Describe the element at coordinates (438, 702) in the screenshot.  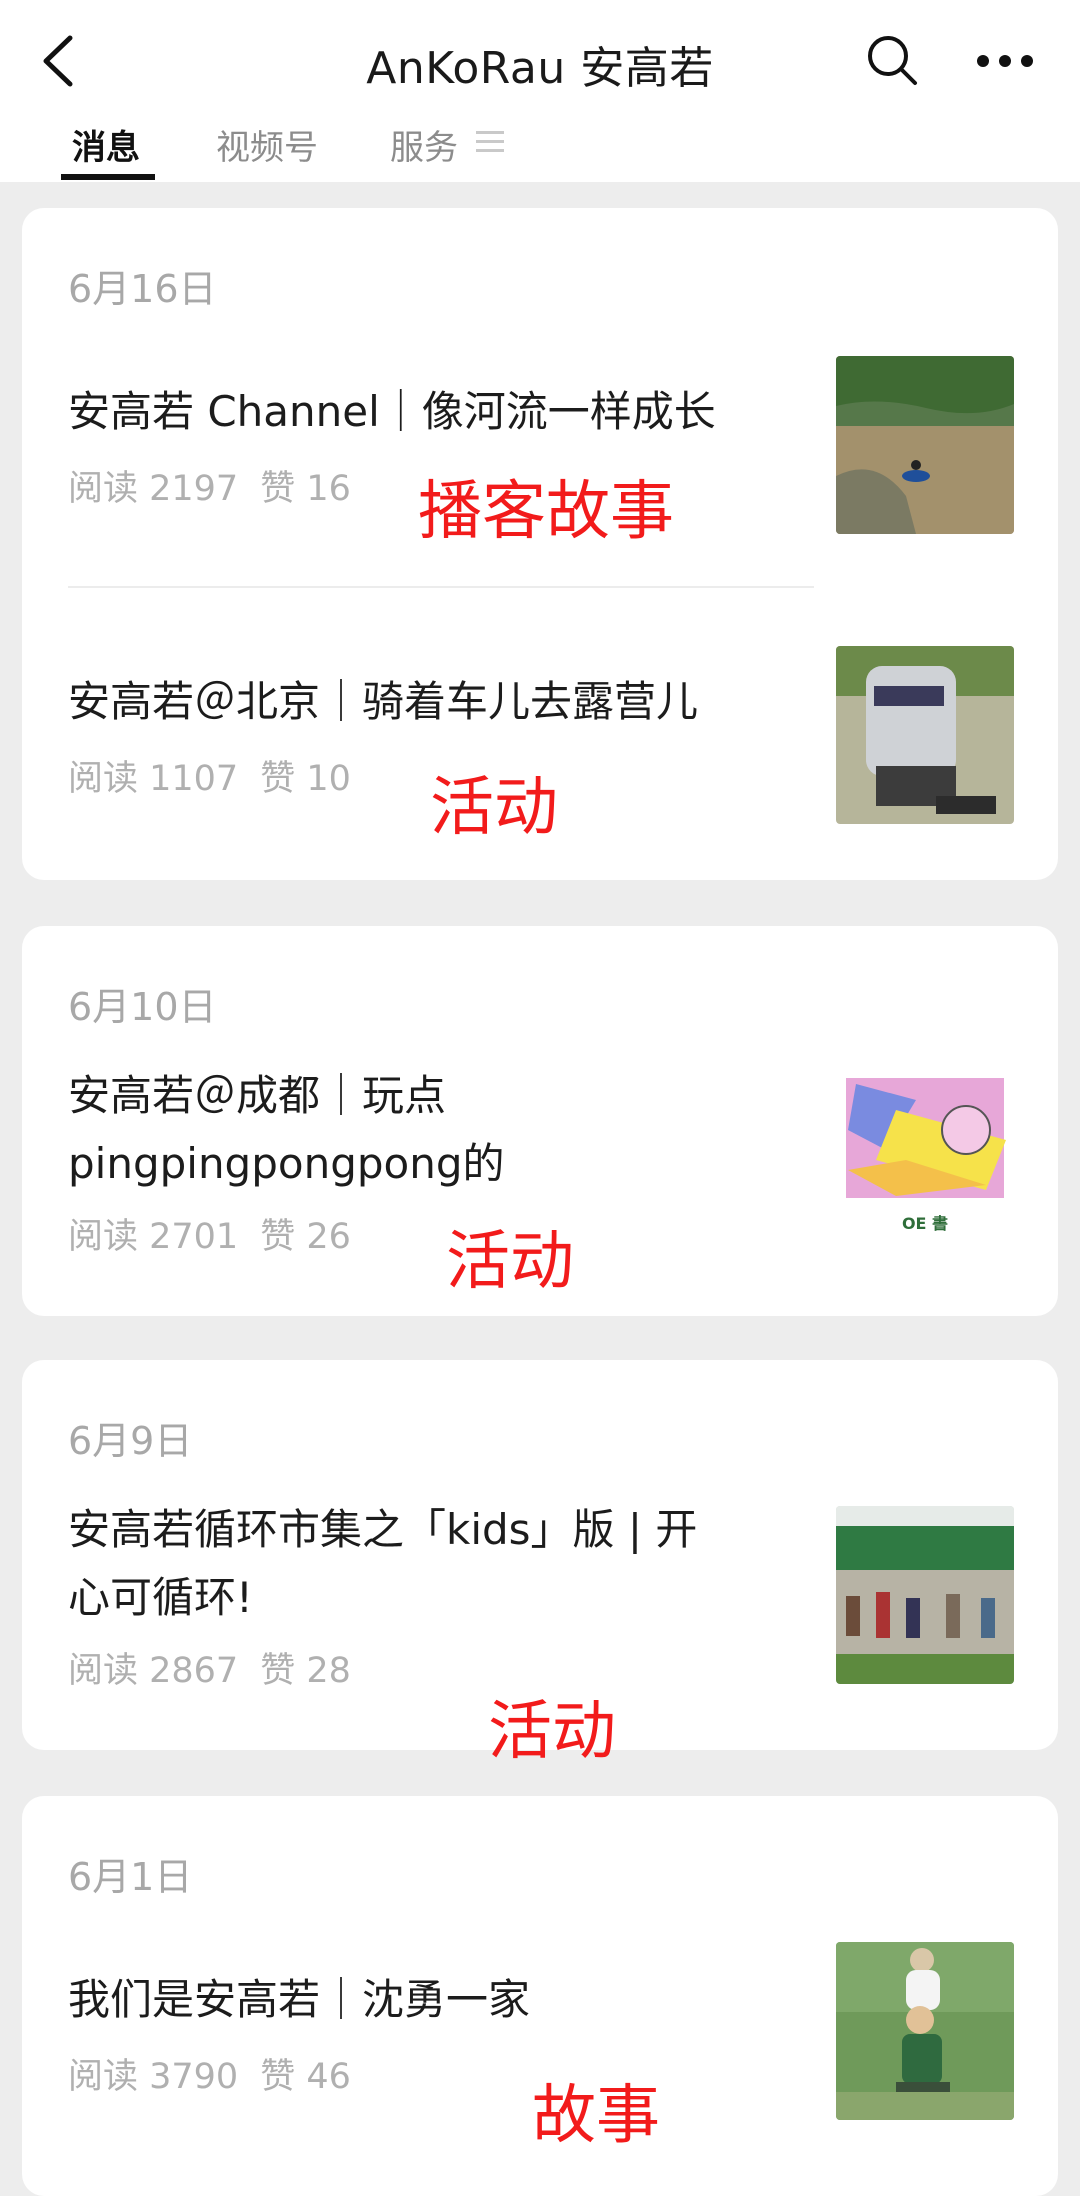
I see `article-title: 安高若＠北京｜骑着车儿去露营儿` at that location.